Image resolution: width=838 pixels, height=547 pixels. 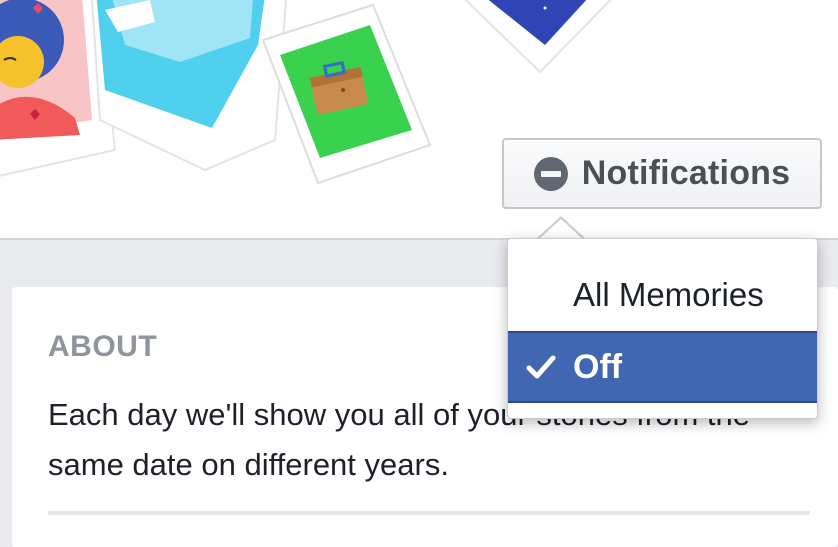 What do you see at coordinates (662, 367) in the screenshot?
I see `menu-item-off: Off` at bounding box center [662, 367].